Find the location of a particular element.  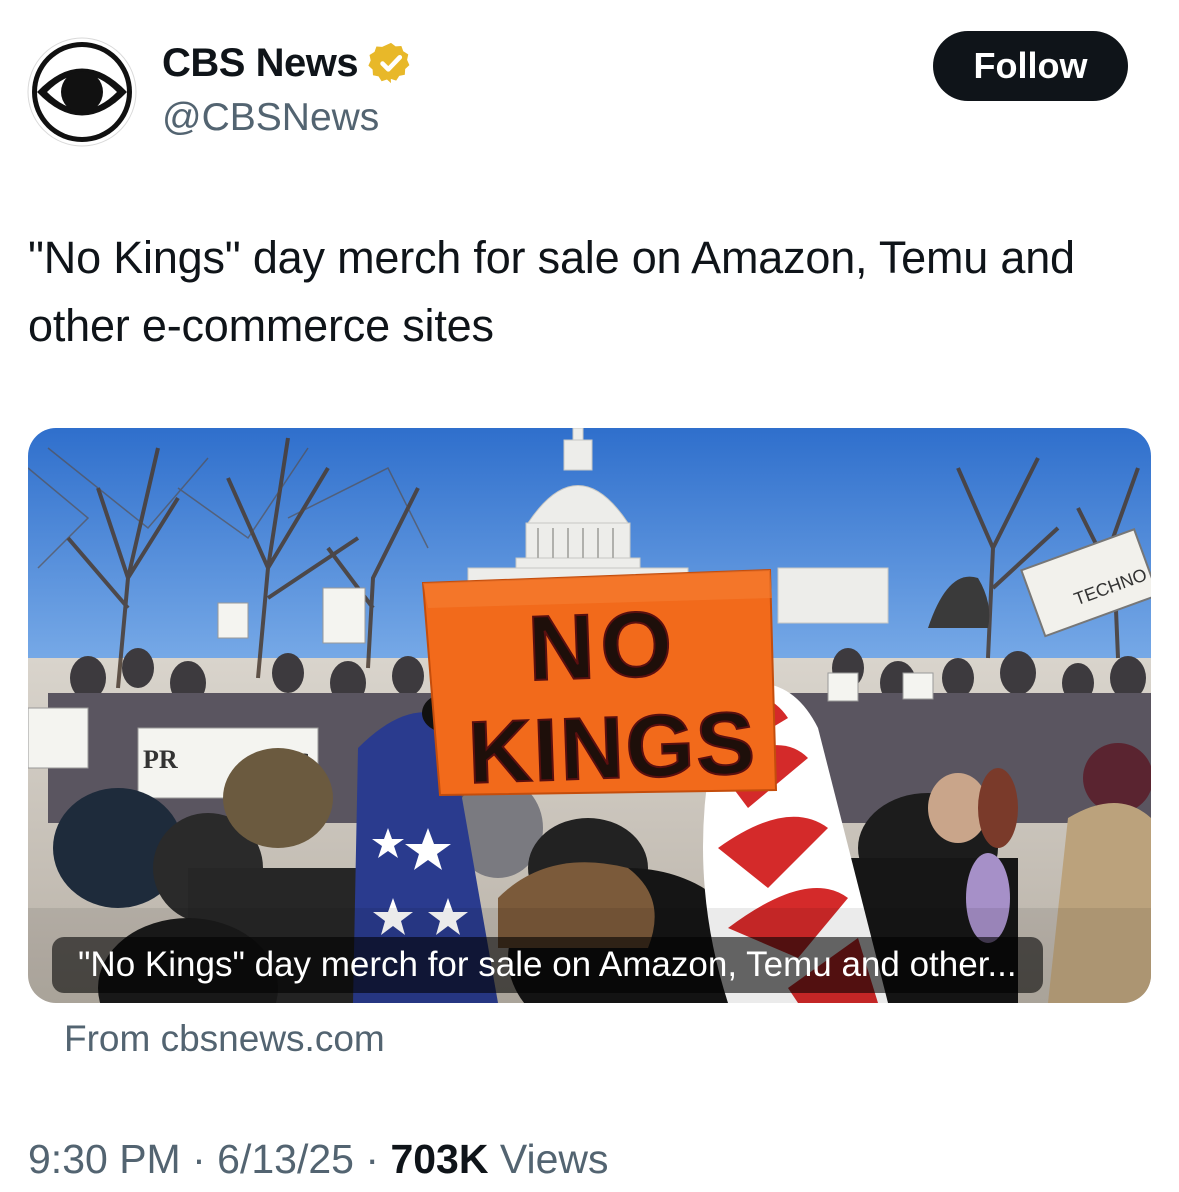

tweet-date: 6/13/25 is located at coordinates (285, 1159).